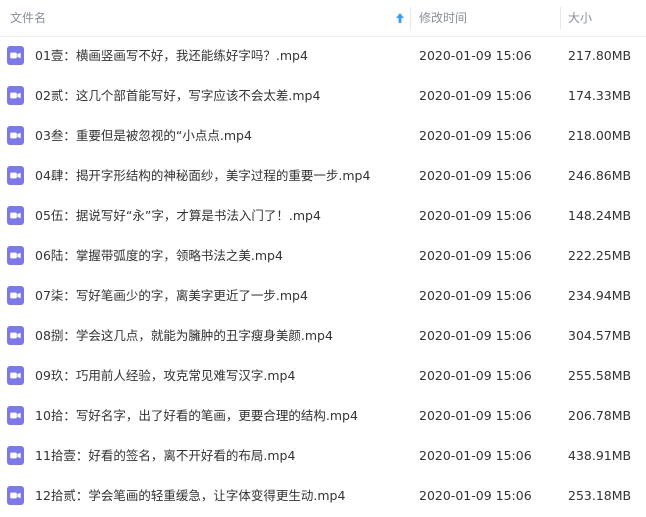 This screenshot has height=517, width=646. Describe the element at coordinates (600, 95) in the screenshot. I see `file-size: 174.33MB` at that location.